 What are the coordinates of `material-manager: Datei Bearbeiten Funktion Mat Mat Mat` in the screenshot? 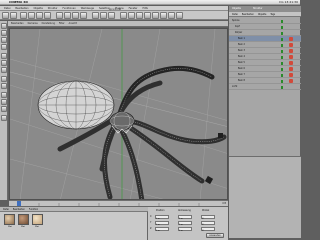 It's located at (74, 223).